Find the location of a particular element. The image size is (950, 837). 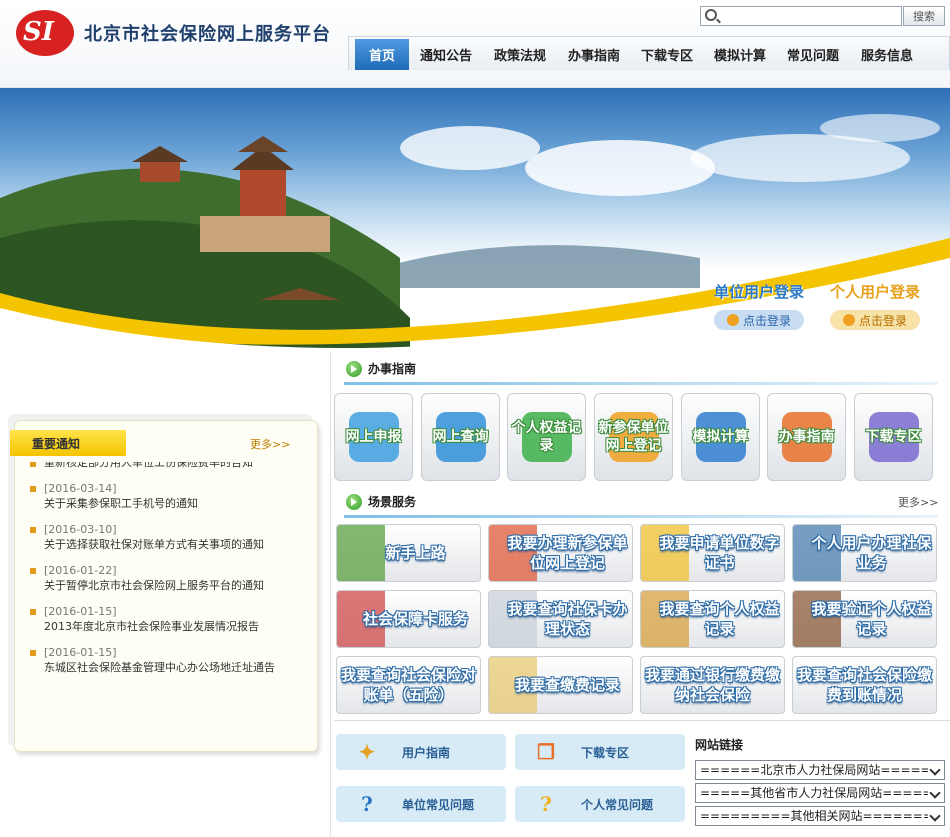

download-zone-button: ❒ 下载专区 is located at coordinates (600, 752).